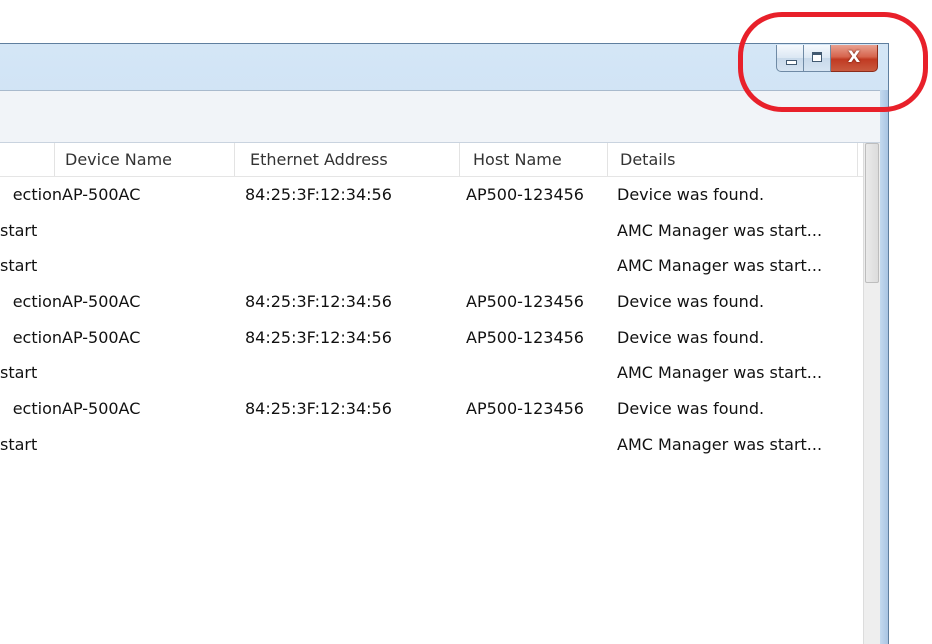 The height and width of the screenshot is (644, 932). Describe the element at coordinates (534, 159) in the screenshot. I see `column-header-host-name: Host Name` at that location.